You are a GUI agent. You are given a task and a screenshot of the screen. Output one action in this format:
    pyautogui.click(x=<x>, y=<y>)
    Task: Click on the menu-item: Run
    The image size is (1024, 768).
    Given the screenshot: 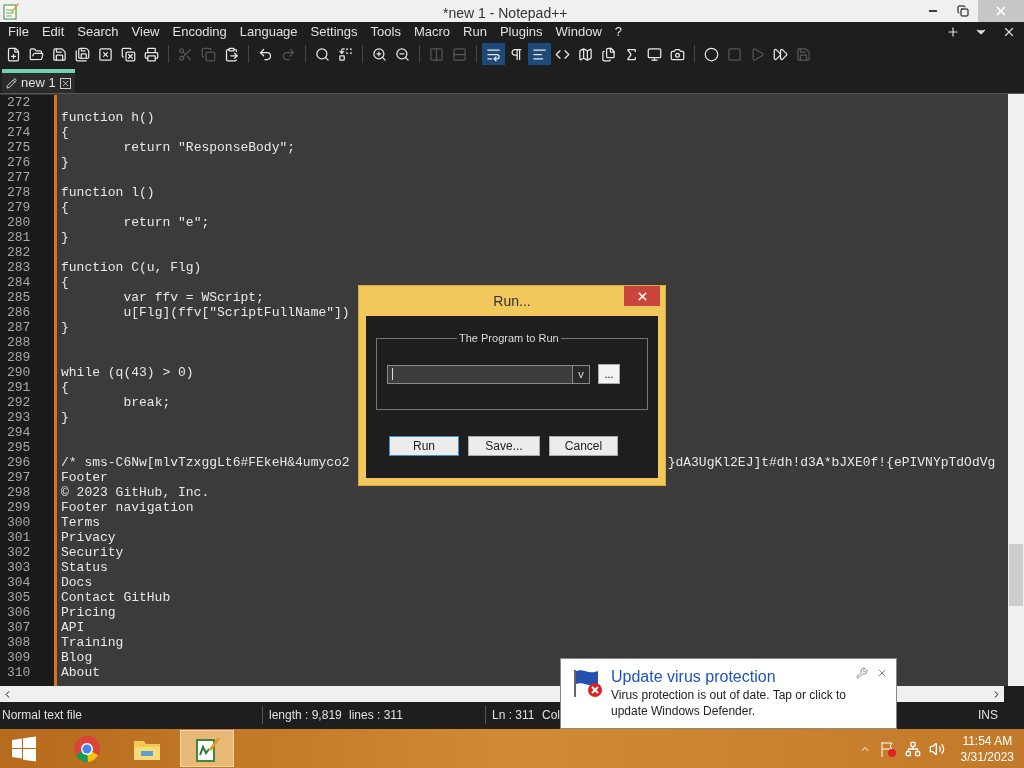 What is the action you would take?
    pyautogui.click(x=475, y=32)
    